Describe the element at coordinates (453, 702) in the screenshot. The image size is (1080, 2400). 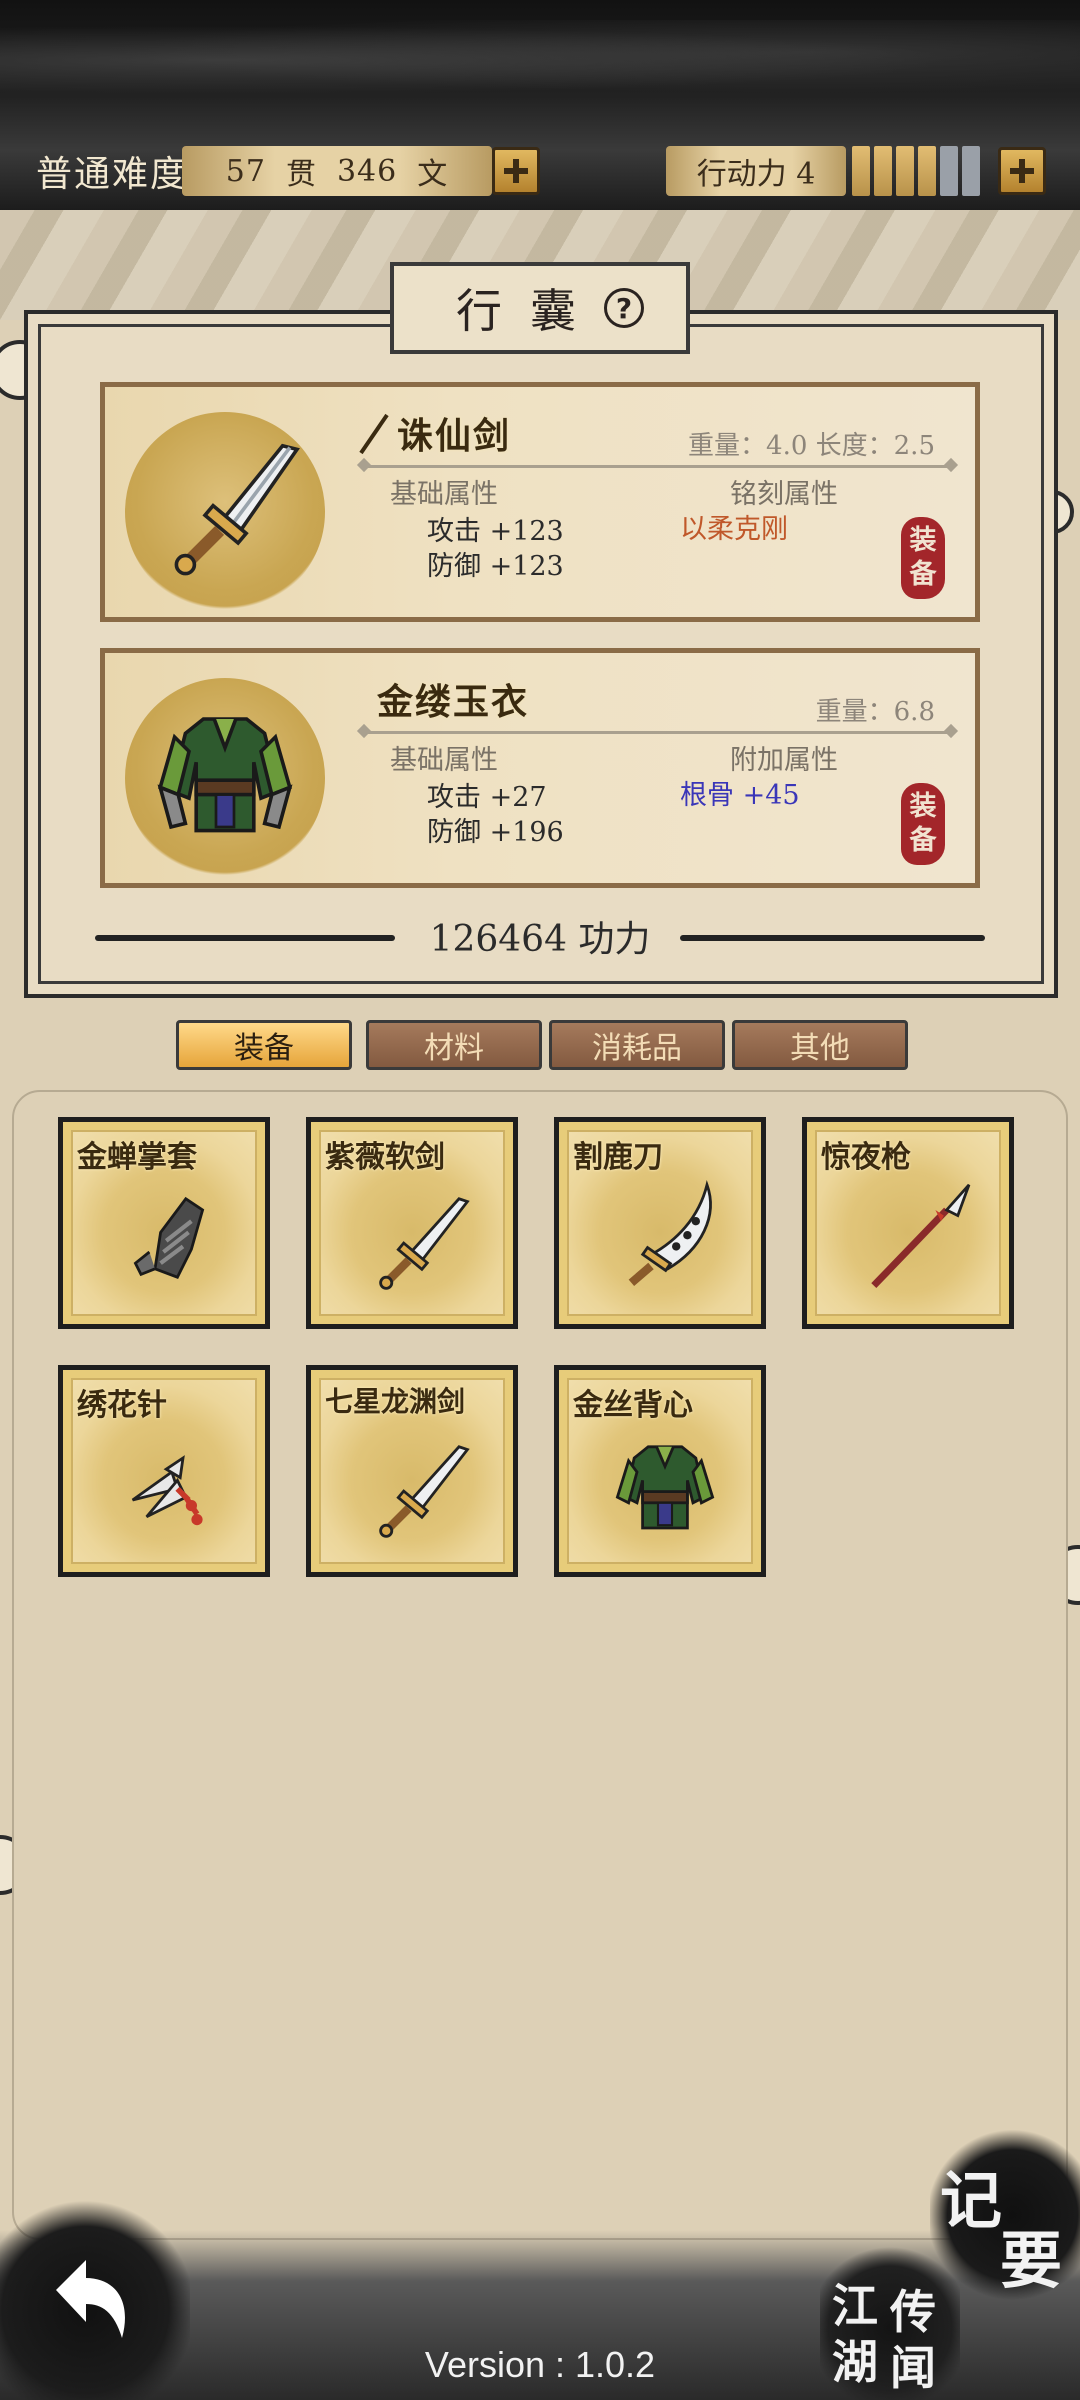
I see `equipped-item-name: 金缕玉衣` at that location.